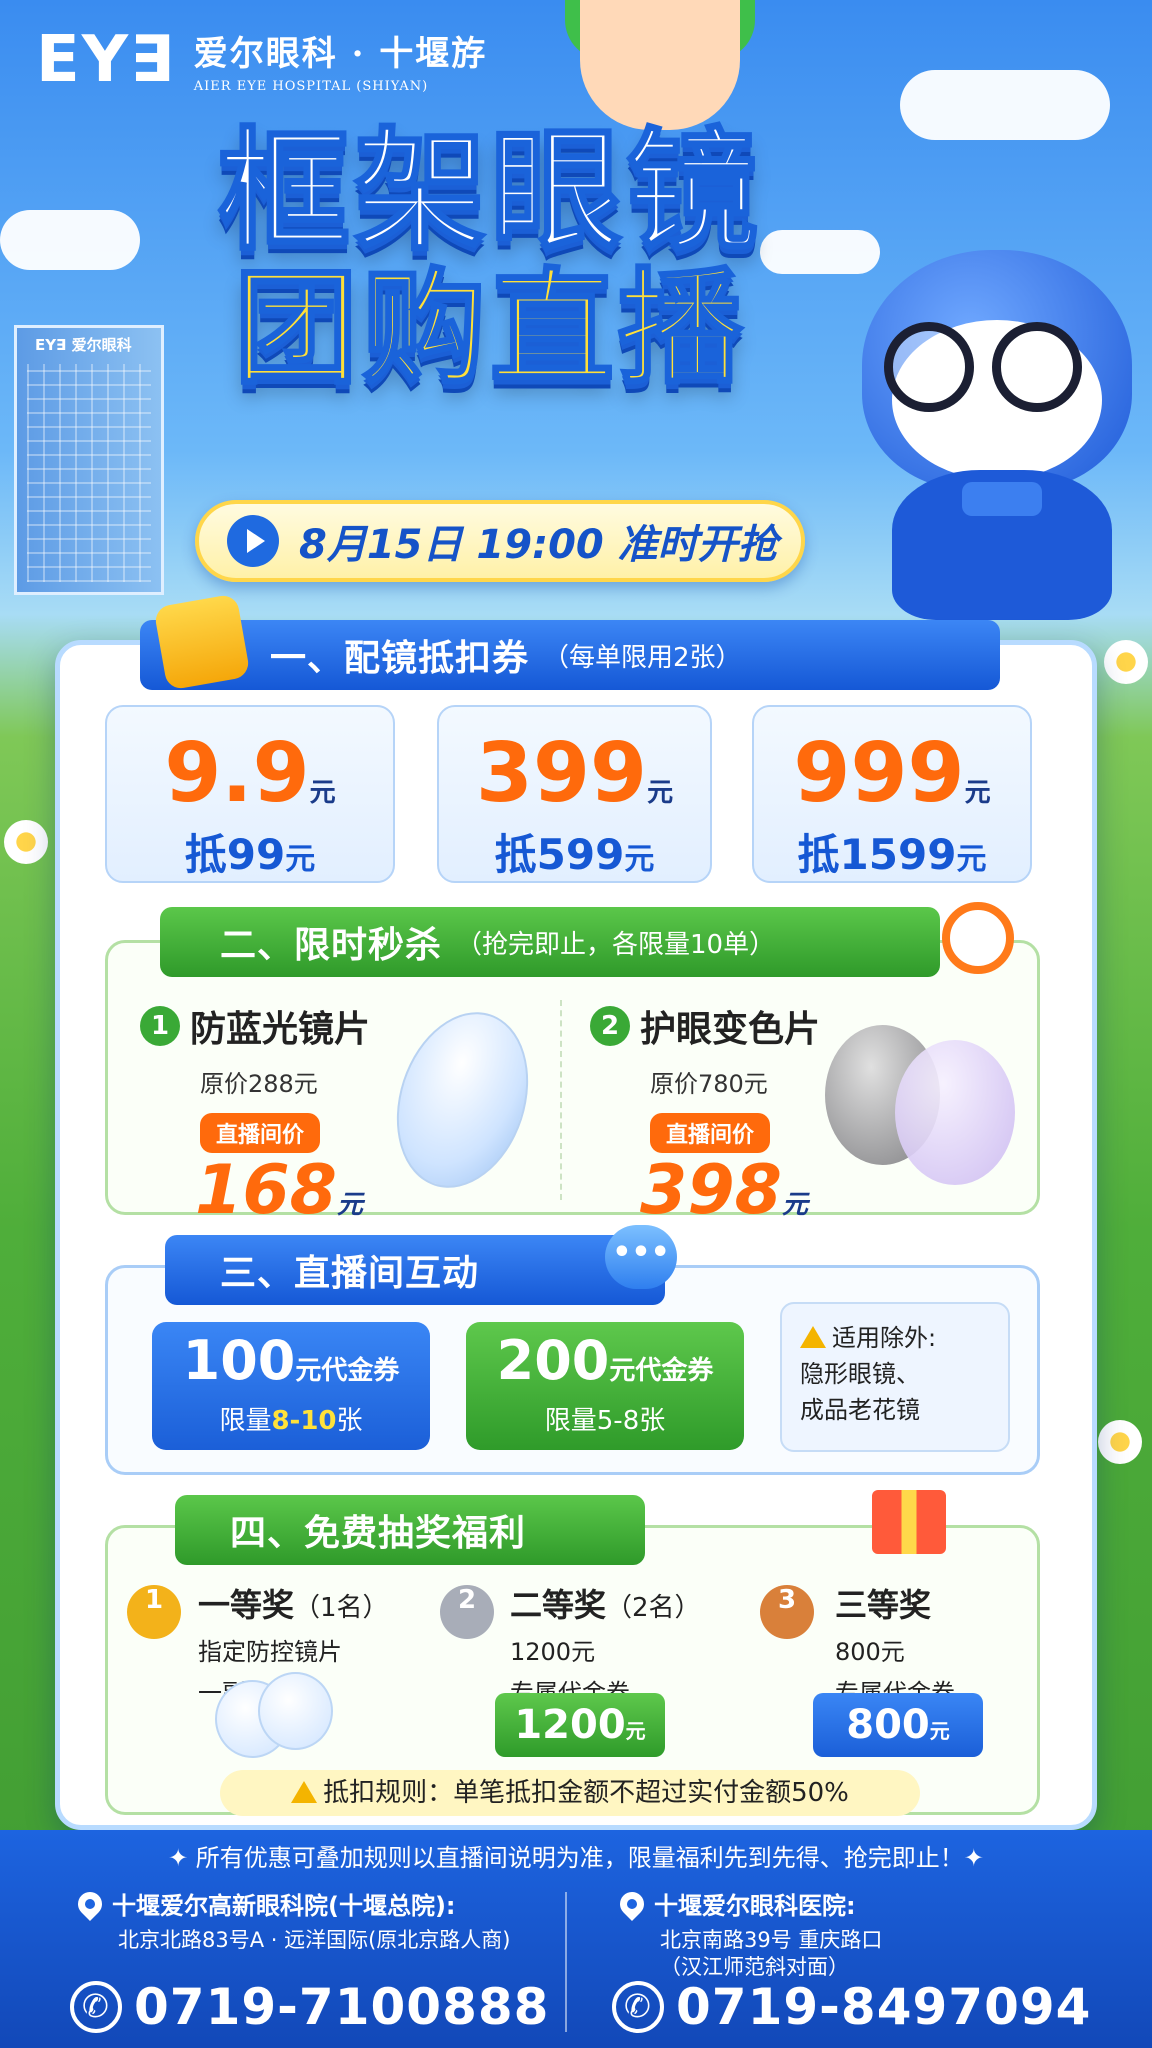 Image resolution: width=1152 pixels, height=2048 pixels. Describe the element at coordinates (349, 1205) in the screenshot. I see `flash-price-unit: 元` at that location.